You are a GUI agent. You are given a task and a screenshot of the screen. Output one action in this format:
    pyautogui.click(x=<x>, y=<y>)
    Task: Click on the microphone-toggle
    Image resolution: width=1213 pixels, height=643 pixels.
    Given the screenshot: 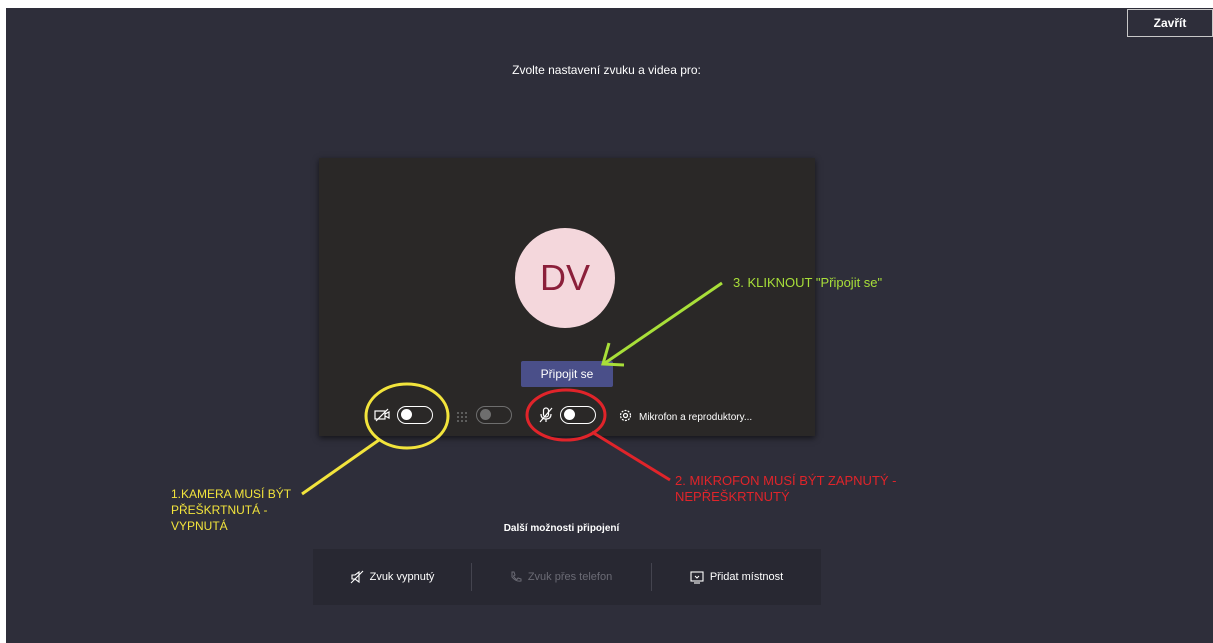 What is the action you would take?
    pyautogui.click(x=578, y=415)
    